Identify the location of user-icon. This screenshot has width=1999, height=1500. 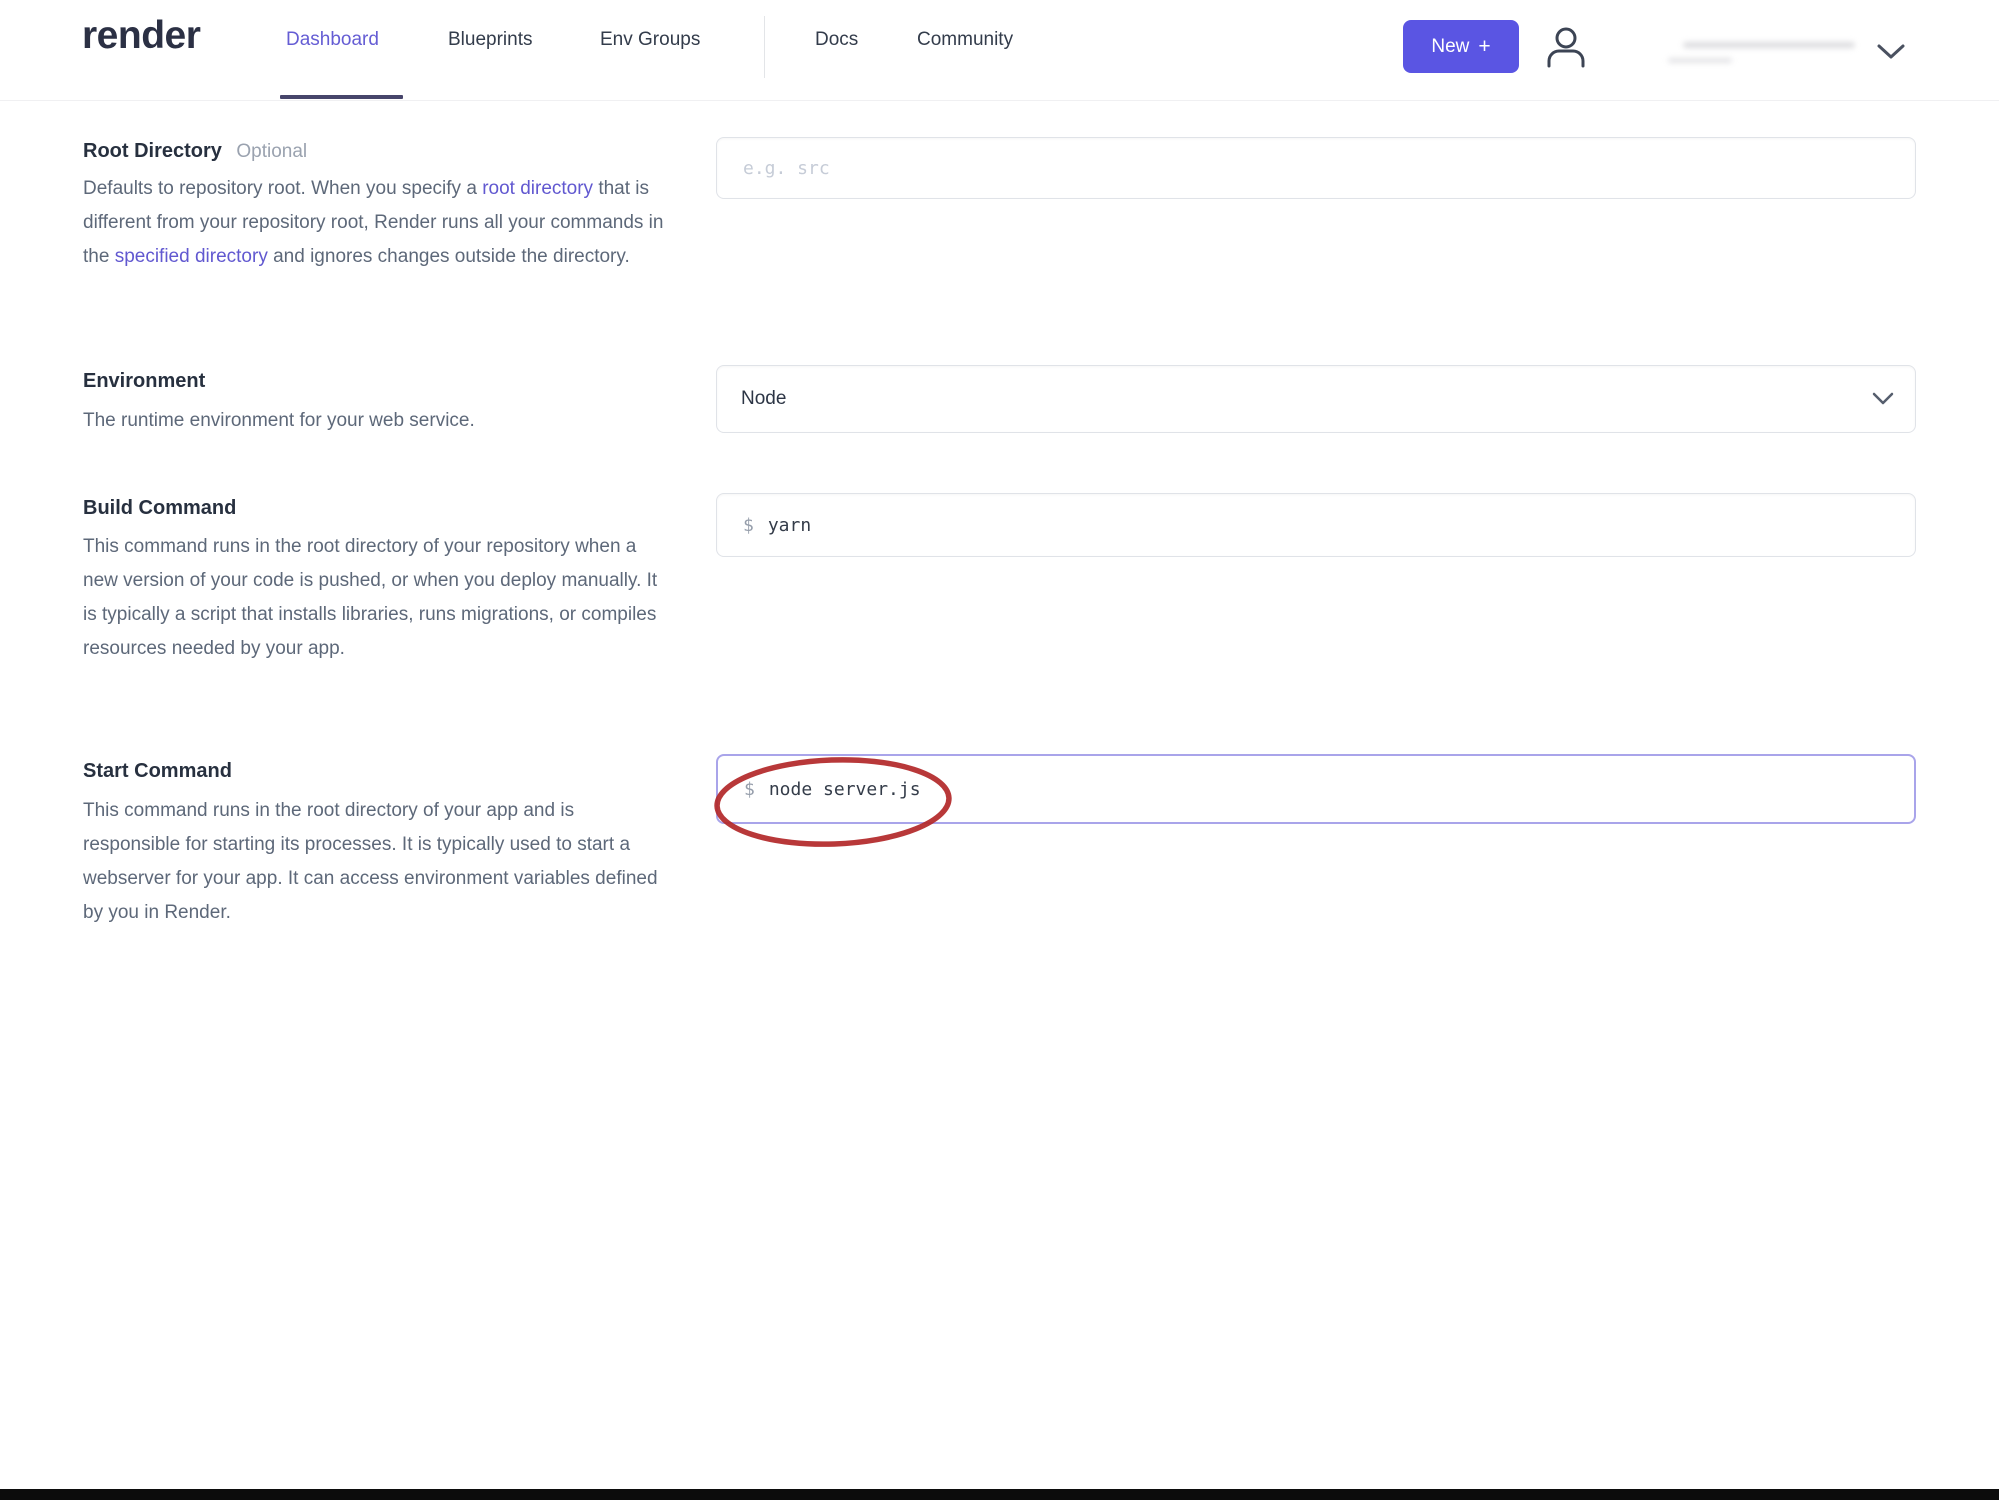
(1566, 48).